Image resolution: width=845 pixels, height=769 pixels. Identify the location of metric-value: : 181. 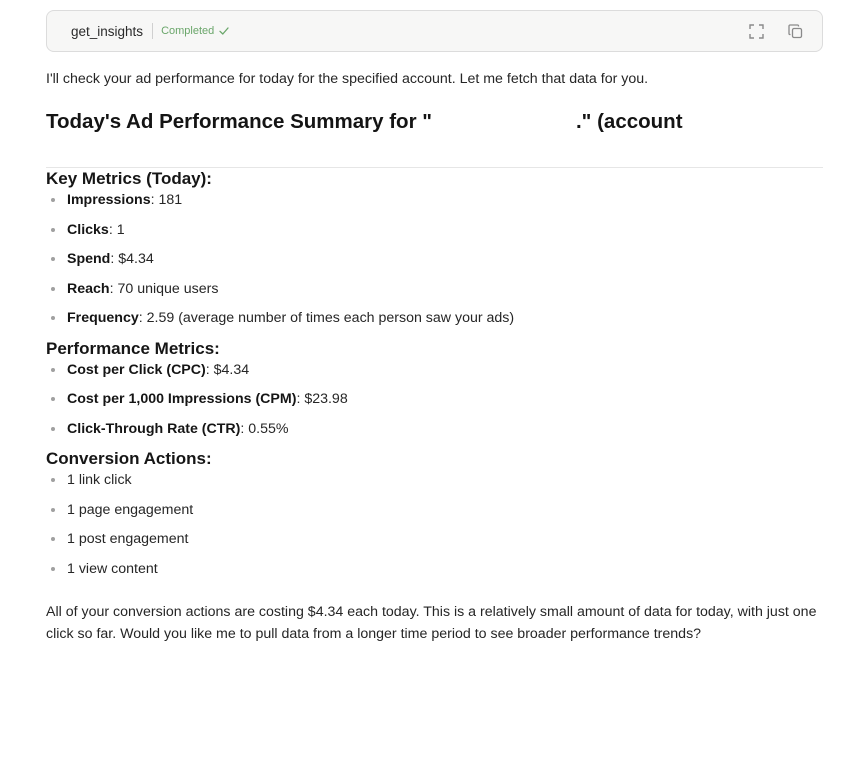
(166, 200).